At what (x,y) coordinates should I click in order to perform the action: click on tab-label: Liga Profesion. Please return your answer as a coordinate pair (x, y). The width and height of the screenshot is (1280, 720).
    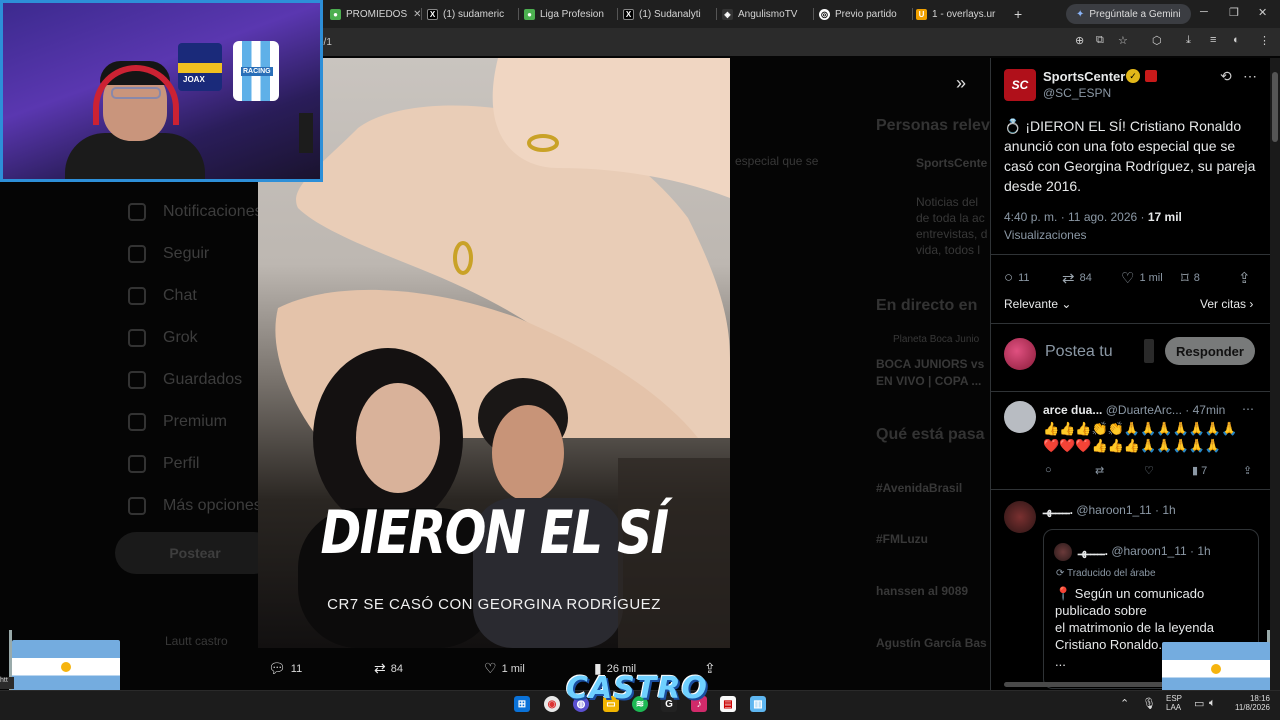
    Looking at the image, I should click on (572, 14).